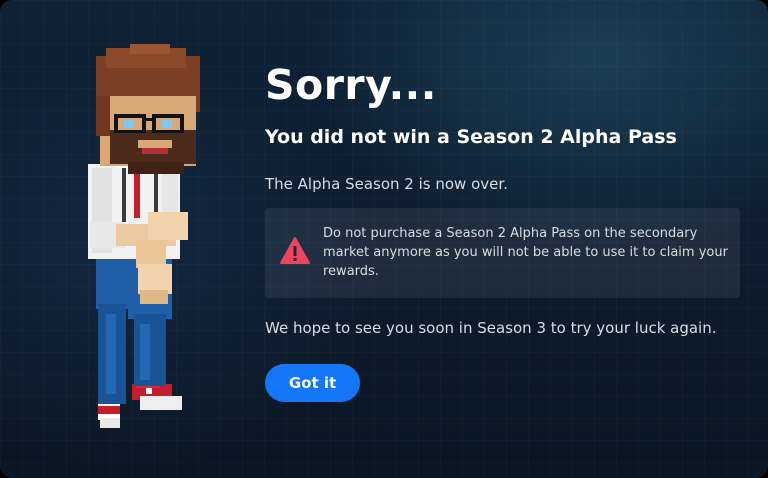 The height and width of the screenshot is (478, 768). Describe the element at coordinates (144, 236) in the screenshot. I see `voxel-character-illustration` at that location.